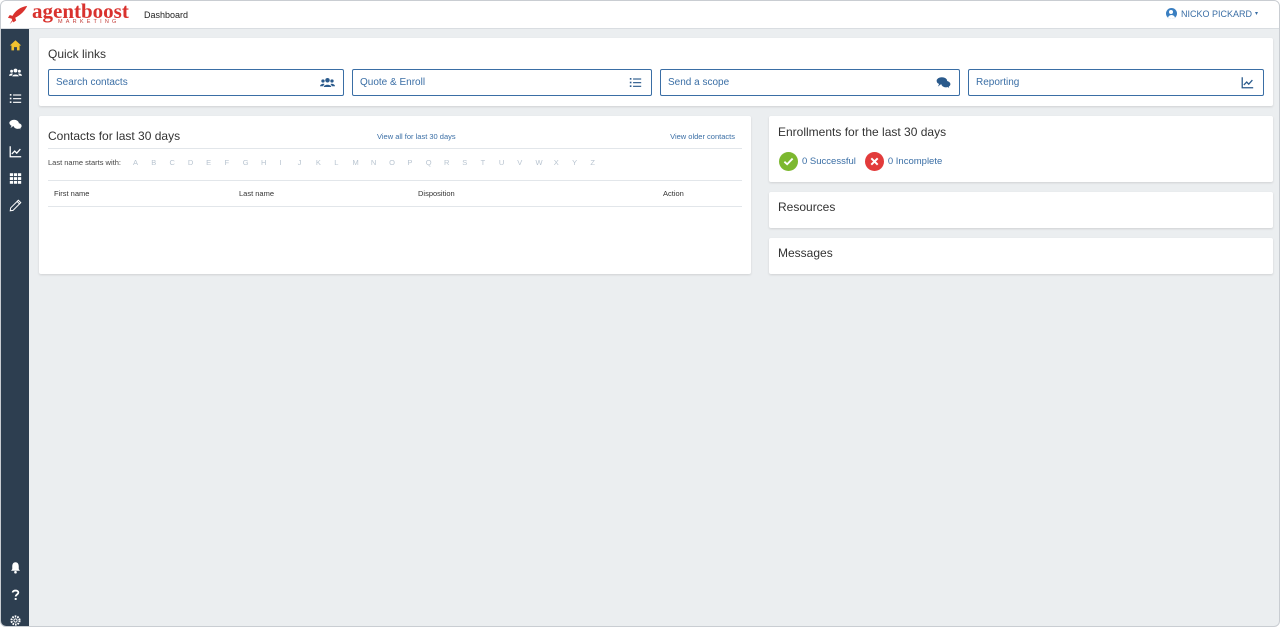  What do you see at coordinates (810, 82) in the screenshot?
I see `send-scope-button: Send a scope` at bounding box center [810, 82].